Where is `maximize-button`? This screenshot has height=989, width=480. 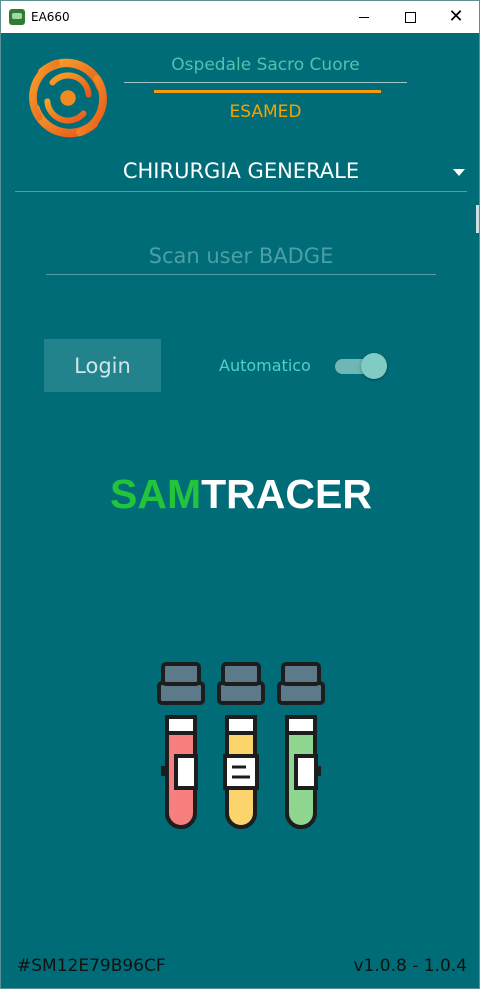
maximize-button is located at coordinates (410, 17).